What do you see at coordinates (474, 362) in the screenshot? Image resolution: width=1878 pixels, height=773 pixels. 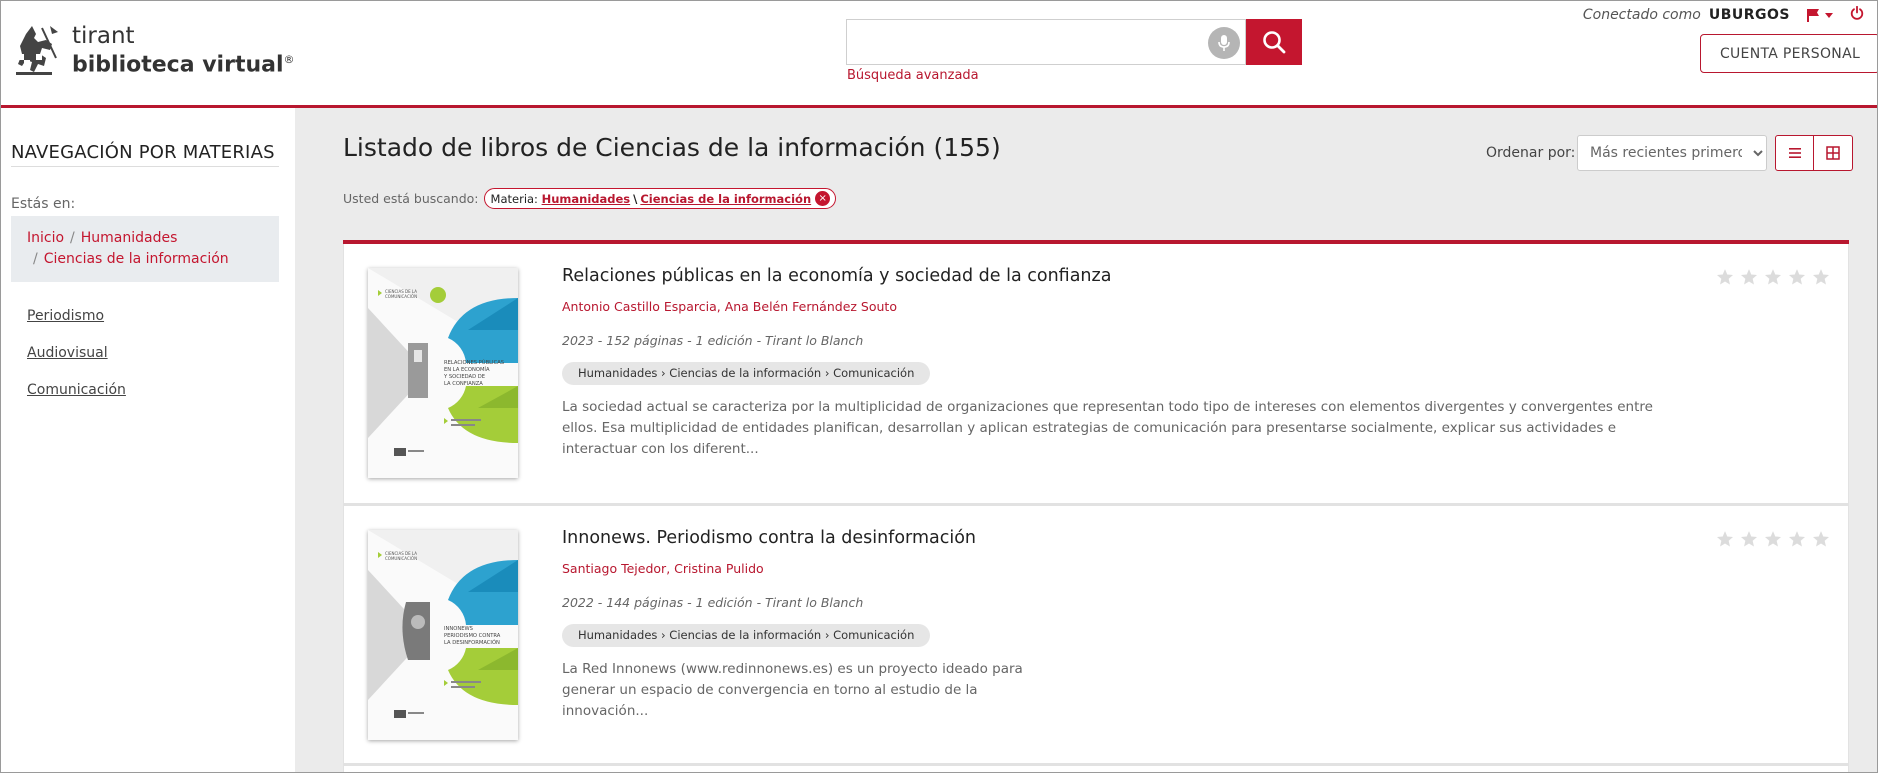 I see `svg-text: RELACIONES PÚBLICAS` at bounding box center [474, 362].